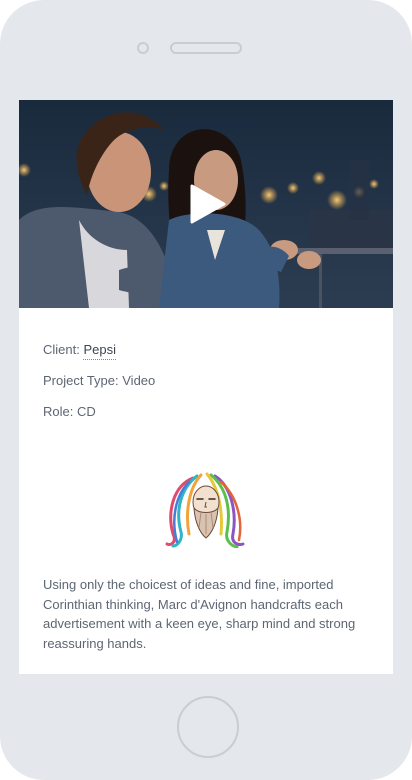 This screenshot has width=412, height=780. I want to click on camera-icon, so click(143, 48).